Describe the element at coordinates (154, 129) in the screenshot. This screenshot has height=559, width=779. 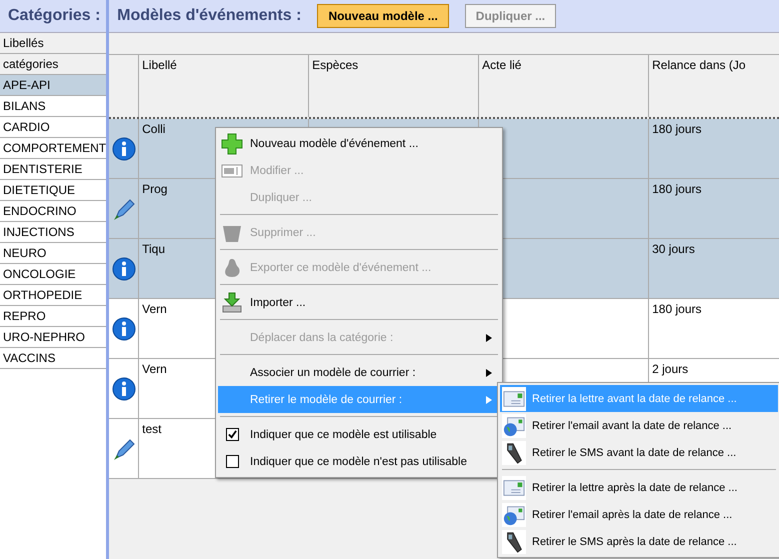
I see `table-cell: Colli` at that location.